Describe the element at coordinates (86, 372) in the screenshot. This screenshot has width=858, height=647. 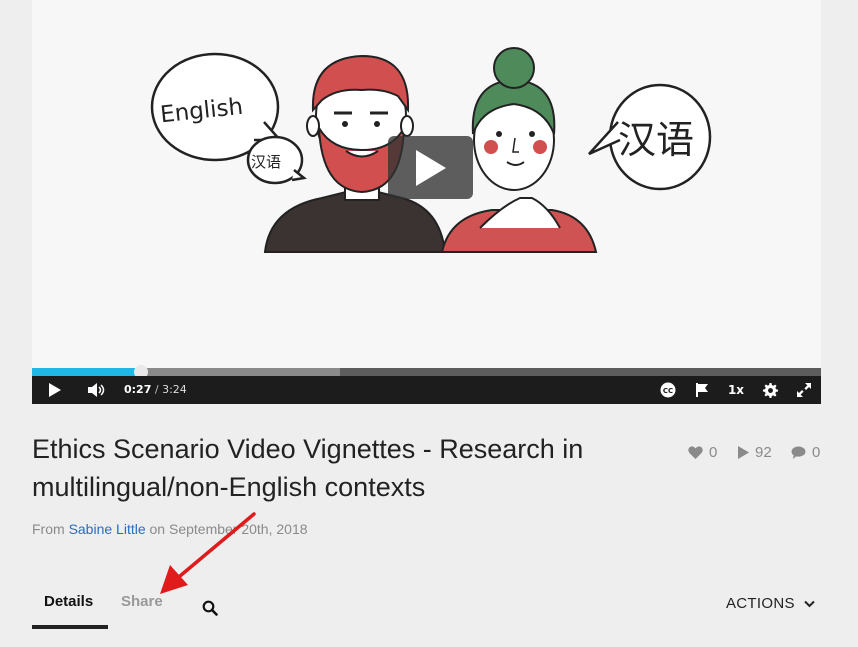
I see `progress-played` at that location.